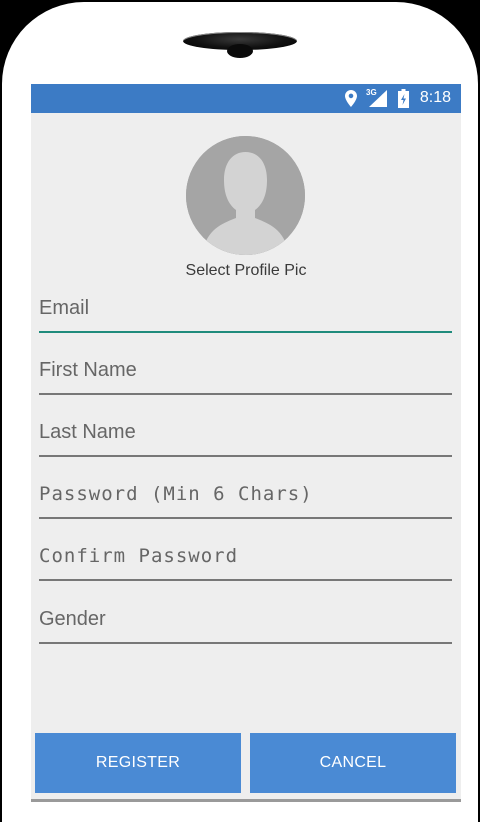 Image resolution: width=480 pixels, height=822 pixels. I want to click on last-name-placeholder: Last Name, so click(87, 432).